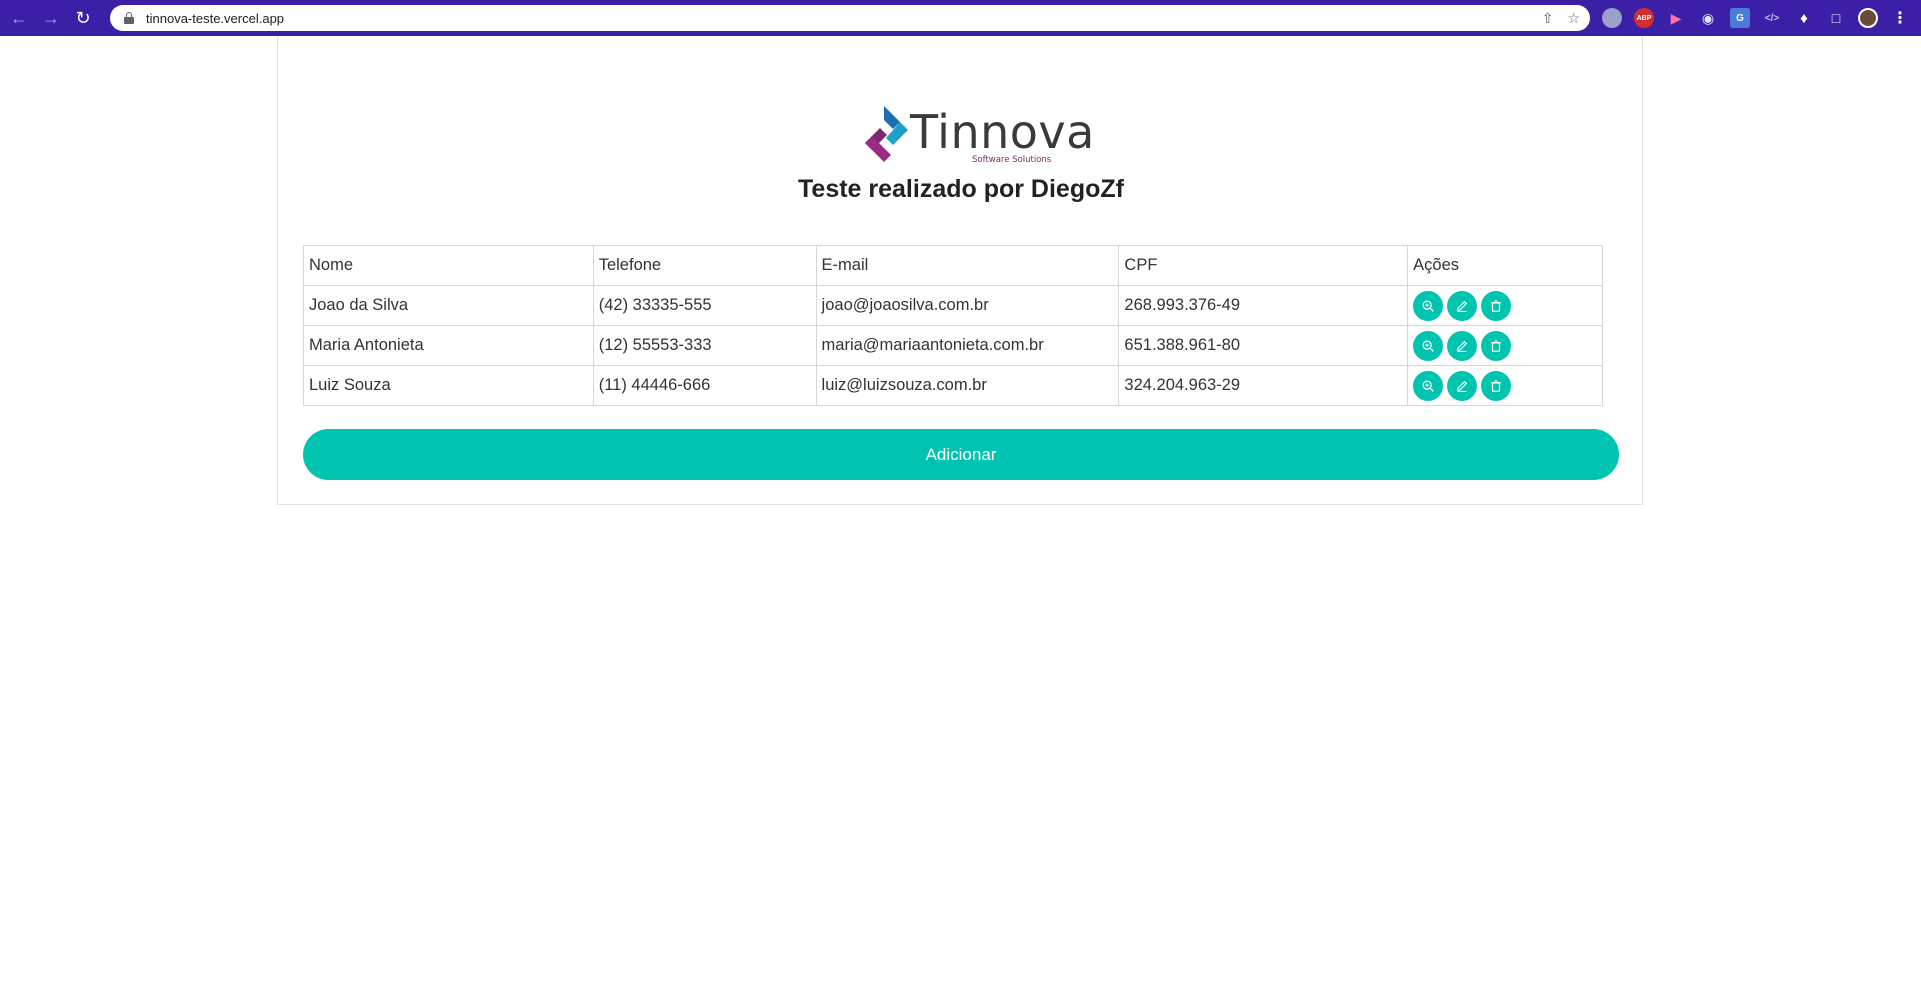 Image resolution: width=1921 pixels, height=1004 pixels. I want to click on camera-icon: ◉, so click(1708, 18).